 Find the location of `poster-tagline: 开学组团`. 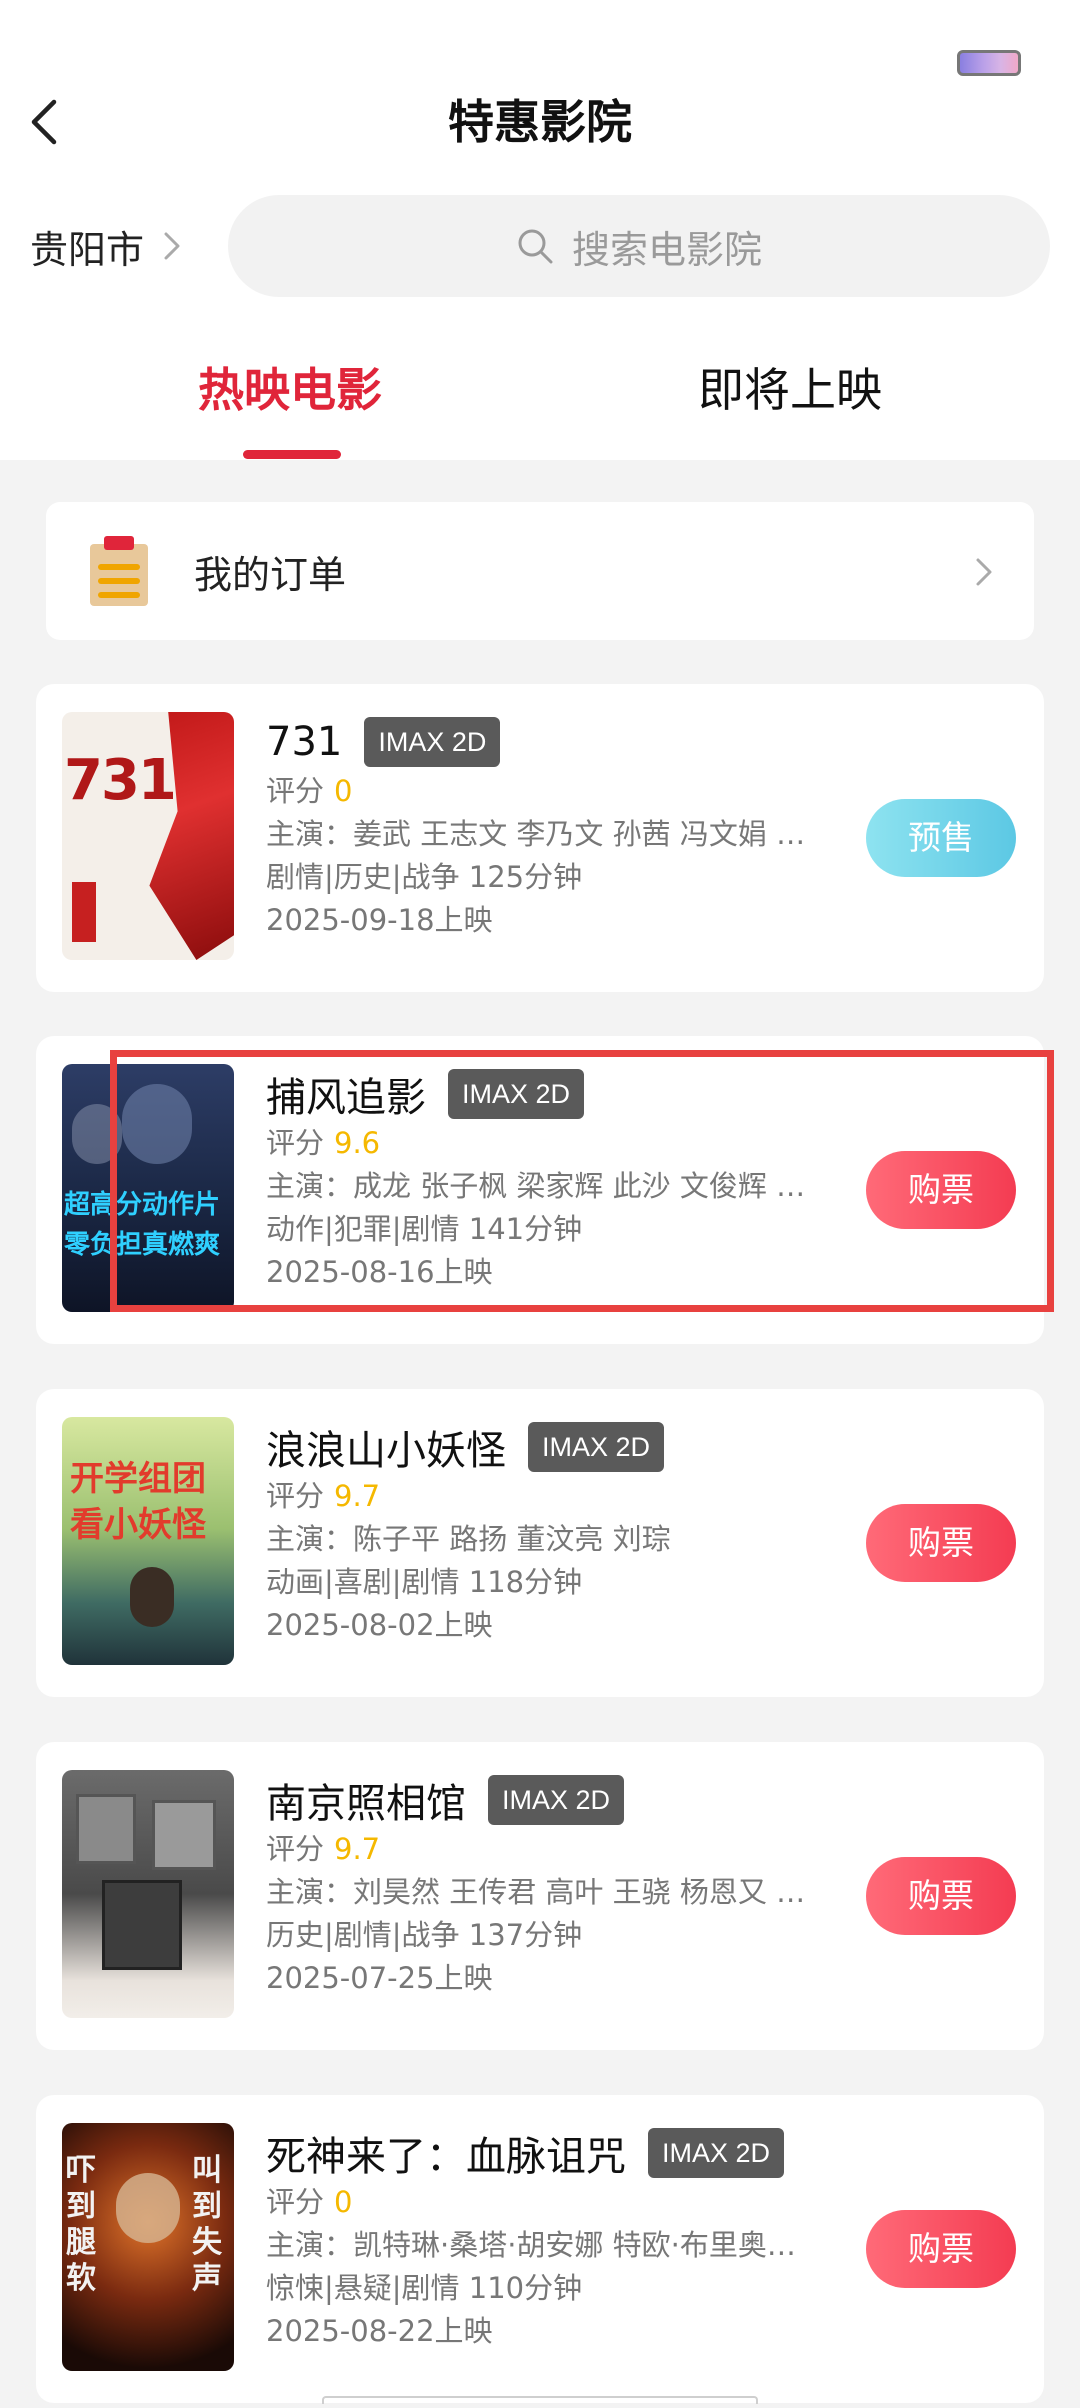

poster-tagline: 开学组团 is located at coordinates (138, 1479).